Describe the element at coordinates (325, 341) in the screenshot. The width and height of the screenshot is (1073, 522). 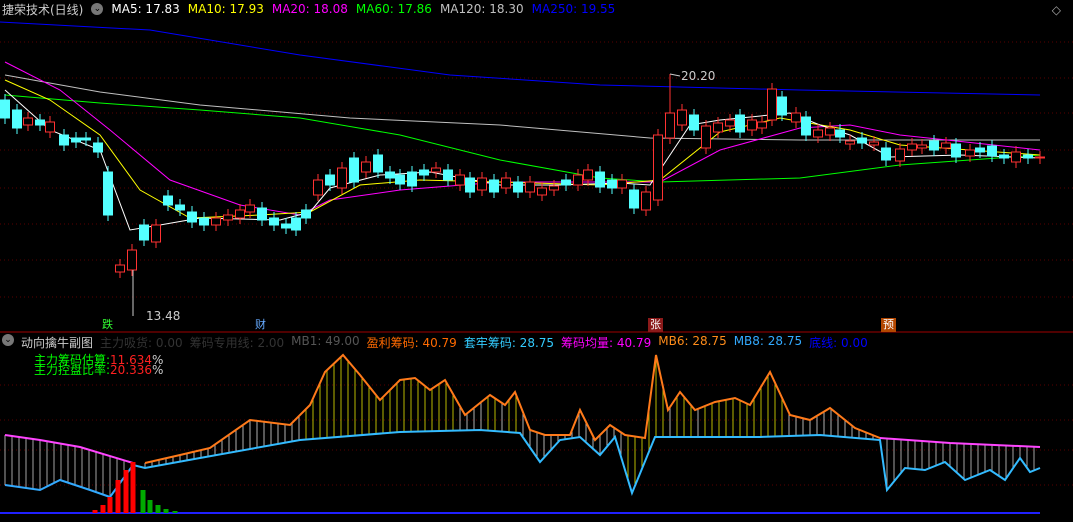
I see `indicator-label: MB1: 49.00` at that location.